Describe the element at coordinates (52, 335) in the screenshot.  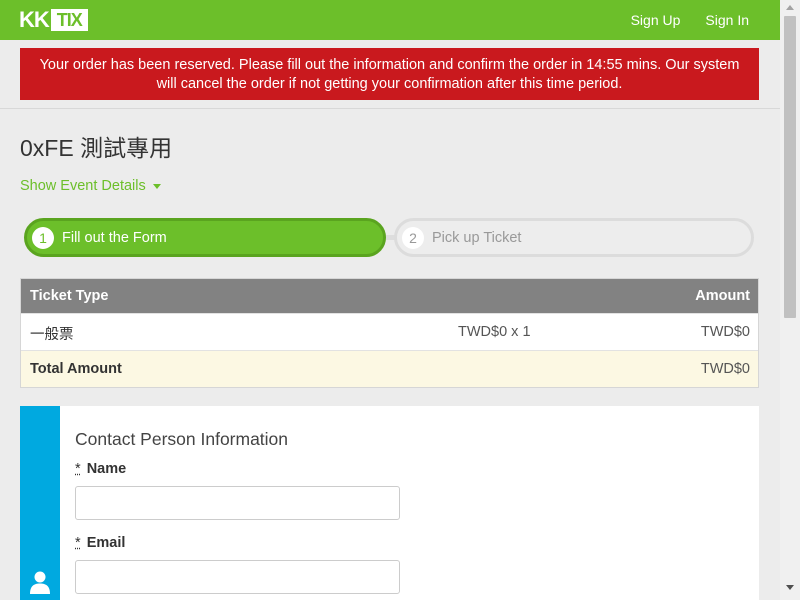
I see `ticket-type-cell: 一般票` at that location.